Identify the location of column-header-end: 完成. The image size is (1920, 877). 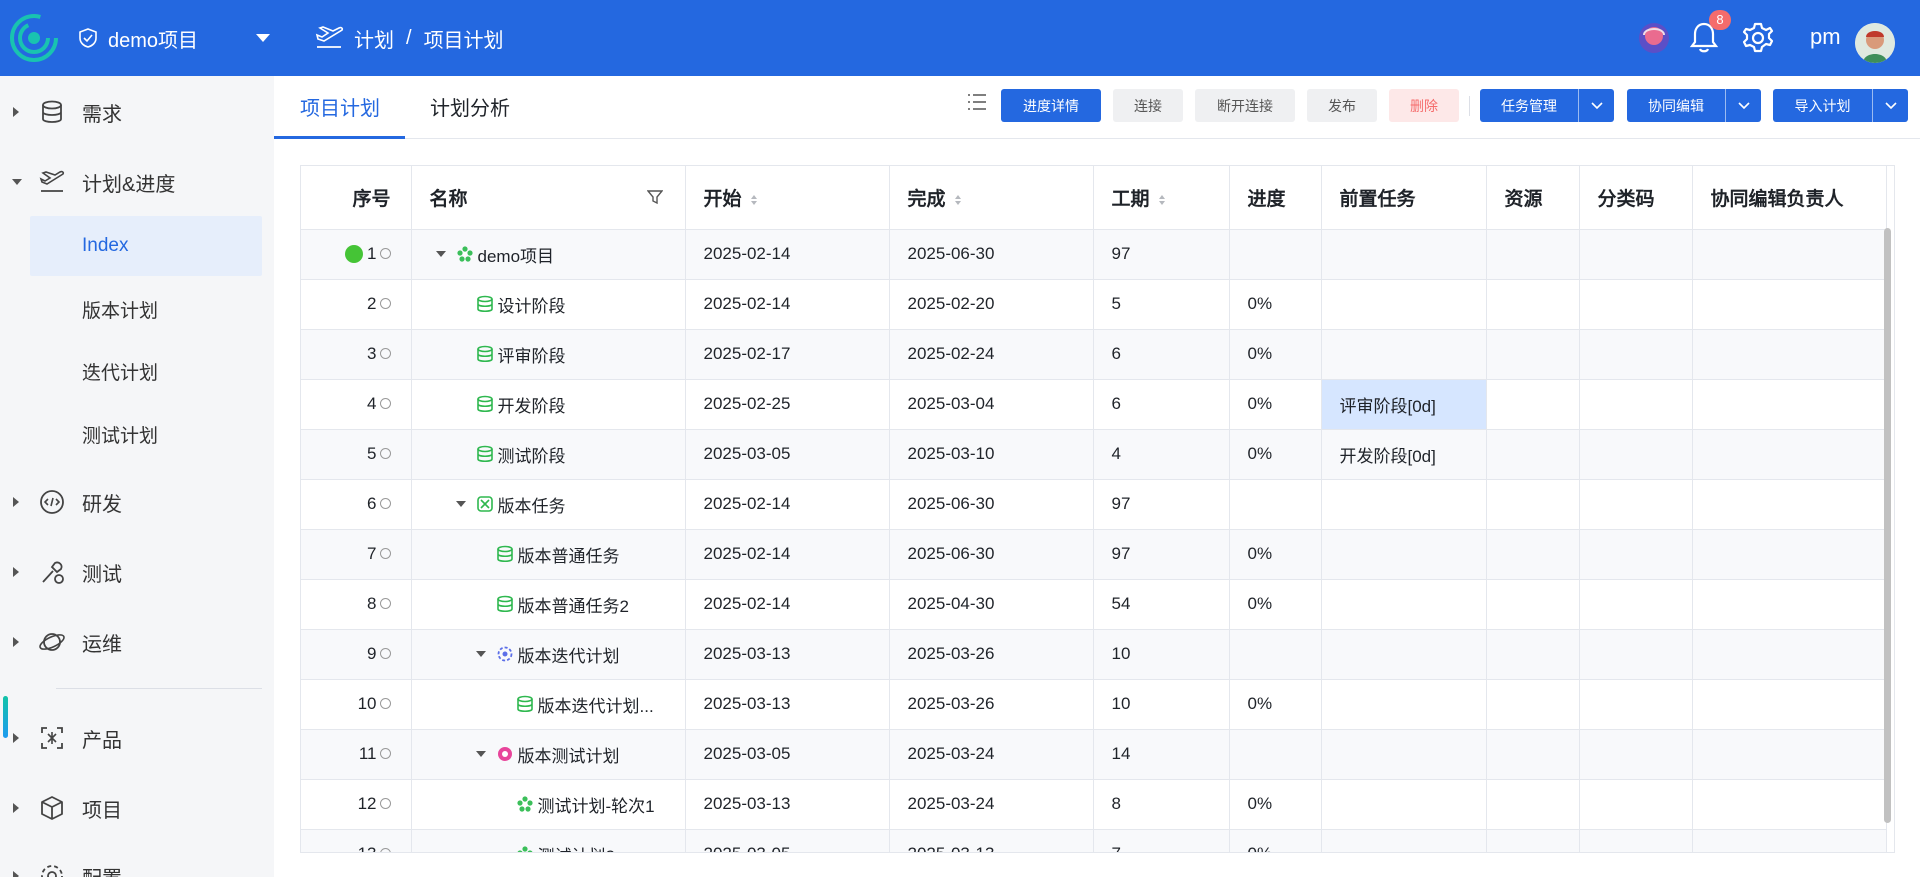
(991, 198).